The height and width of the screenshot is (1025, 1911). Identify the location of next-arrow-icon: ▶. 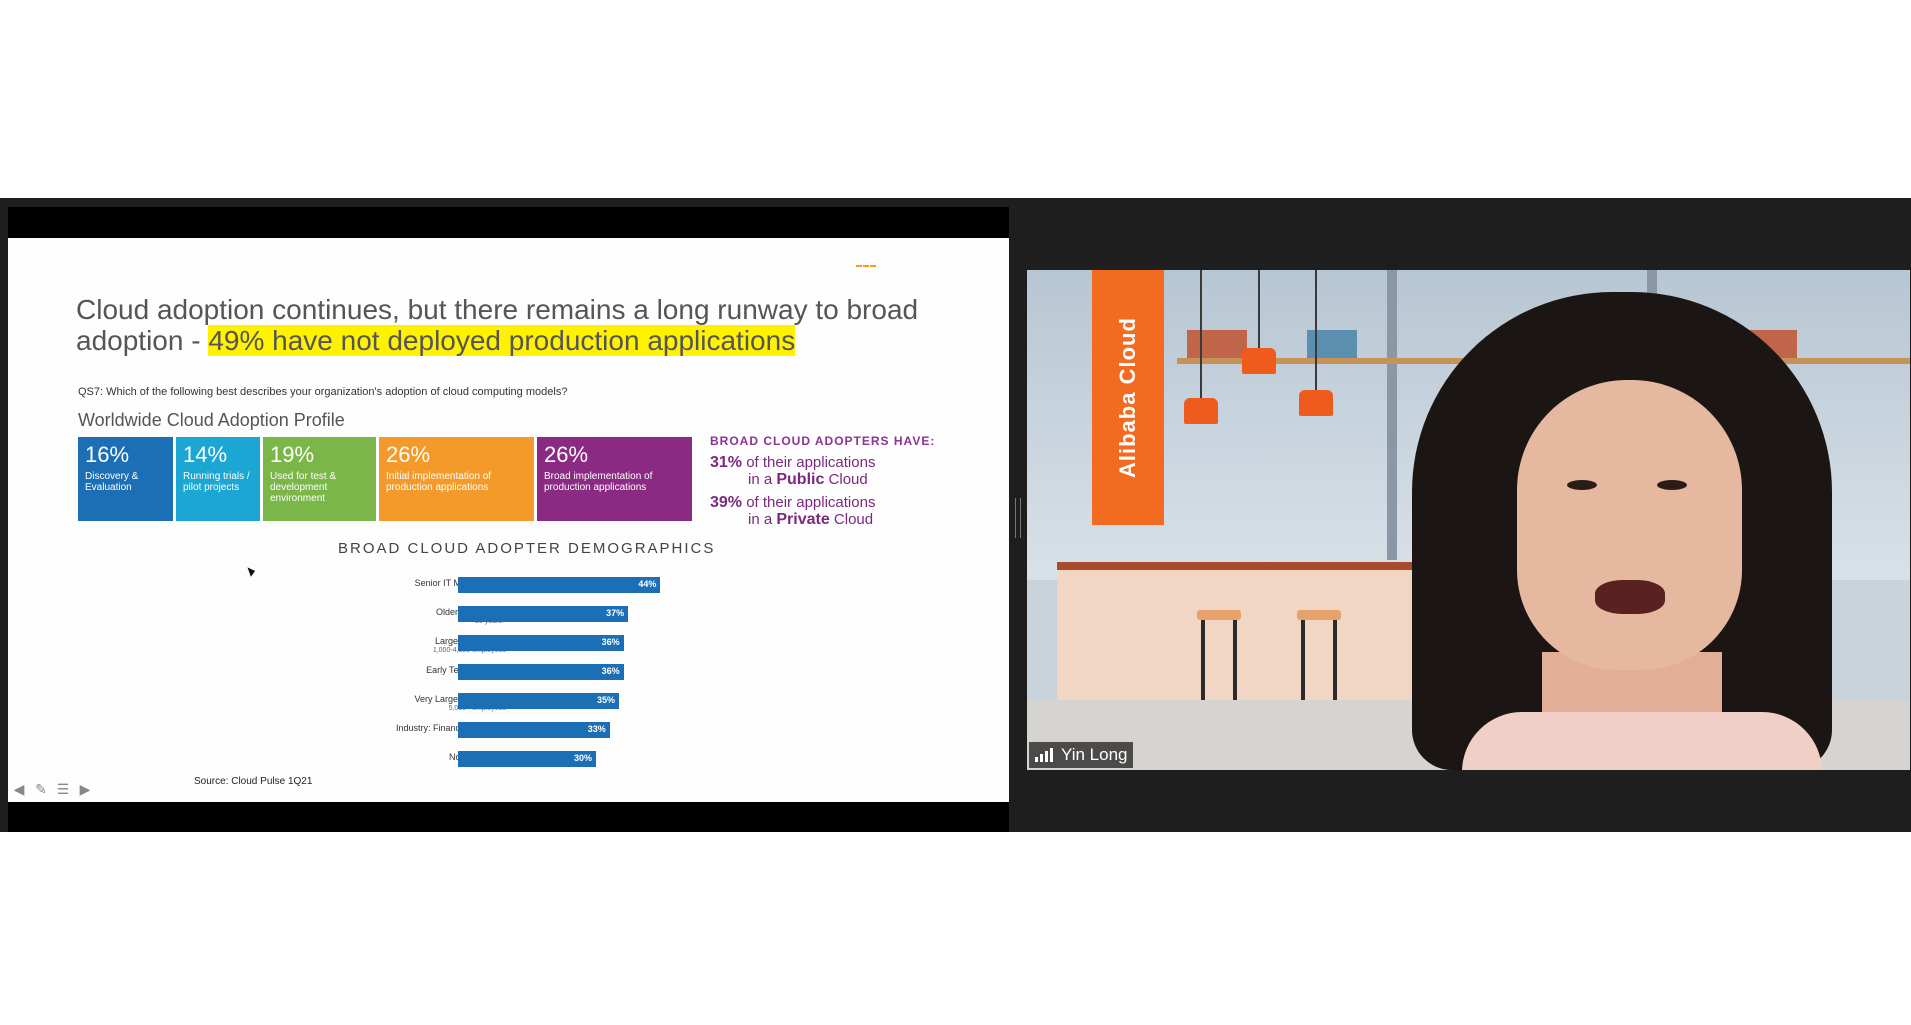
(85, 789).